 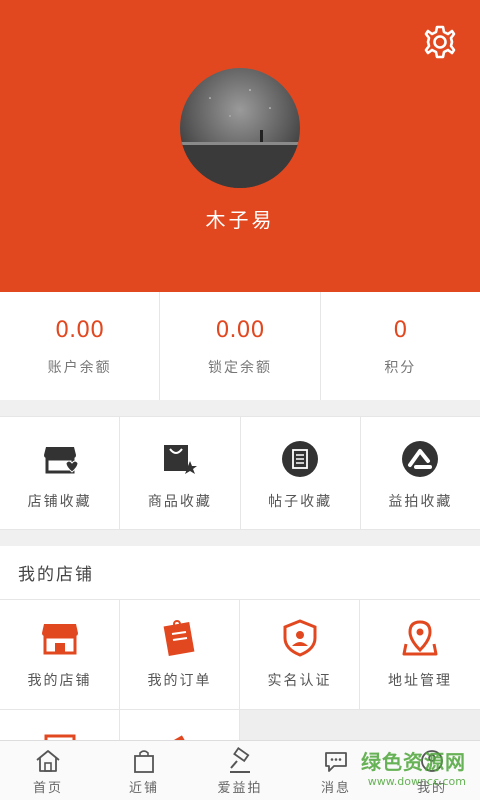 I want to click on watermark: 绿色资源网 www.downcc.com, so click(x=413, y=767).